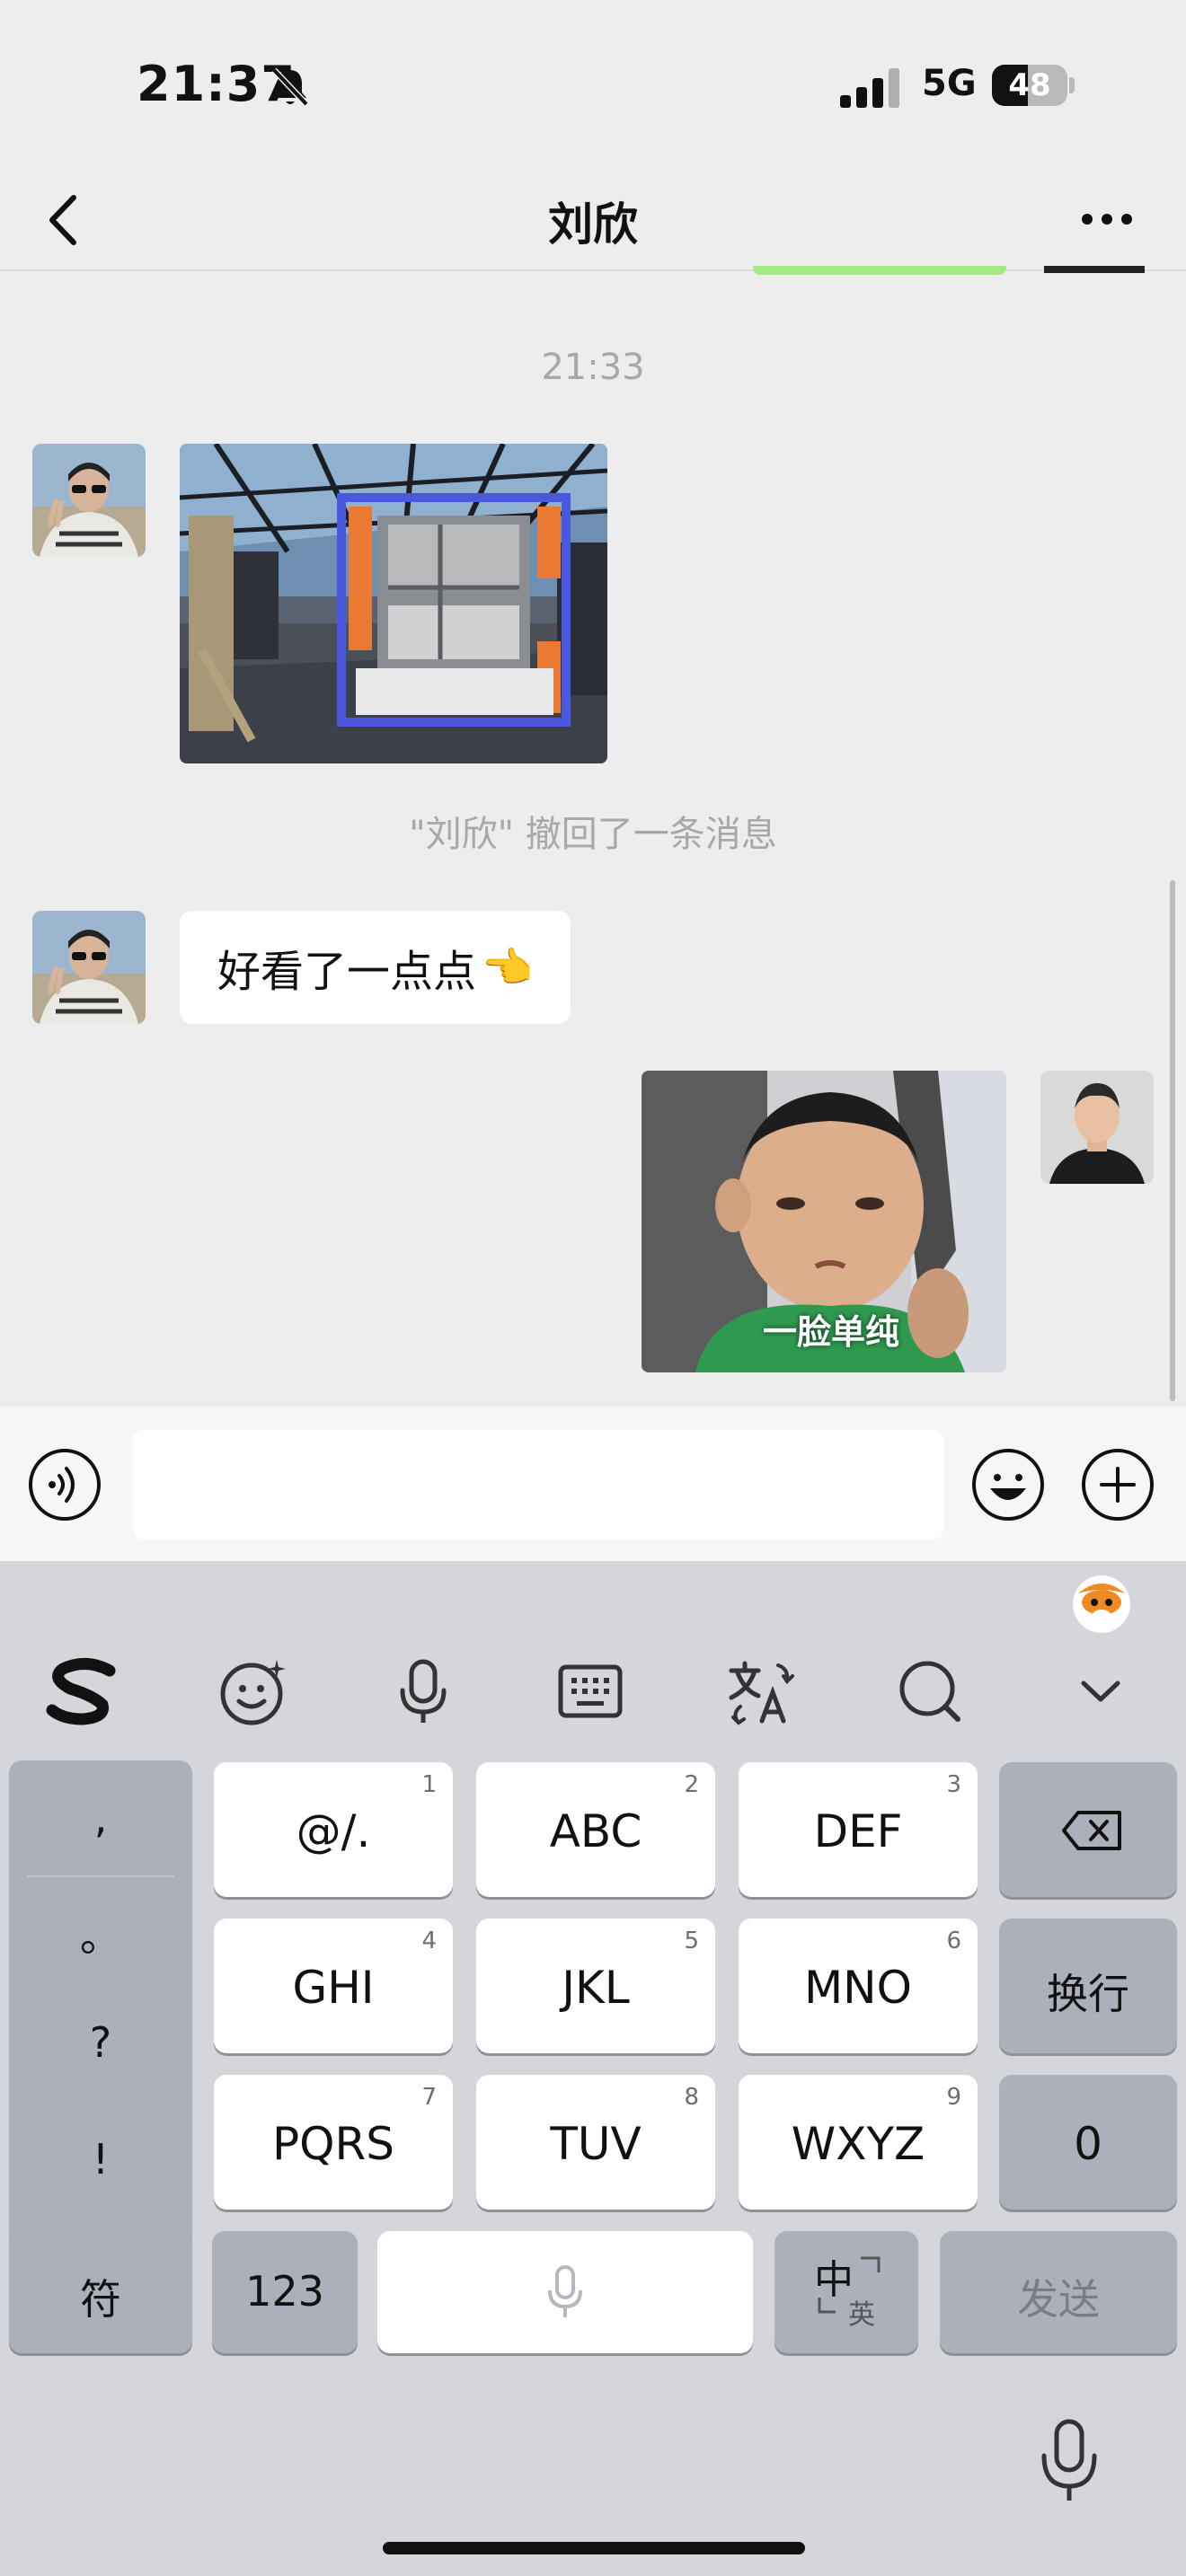 The width and height of the screenshot is (1186, 2576). What do you see at coordinates (100, 1936) in the screenshot?
I see `punct-key: 。` at bounding box center [100, 1936].